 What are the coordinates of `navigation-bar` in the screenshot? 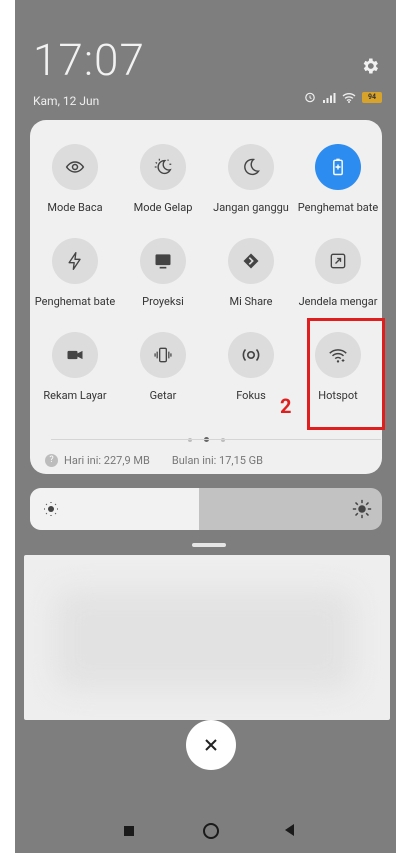 It's located at (205, 833).